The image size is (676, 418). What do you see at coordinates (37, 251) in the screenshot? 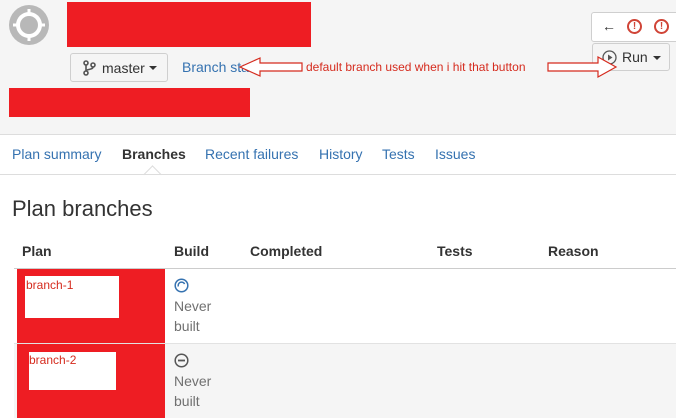
I see `column-header-plan: Plan` at bounding box center [37, 251].